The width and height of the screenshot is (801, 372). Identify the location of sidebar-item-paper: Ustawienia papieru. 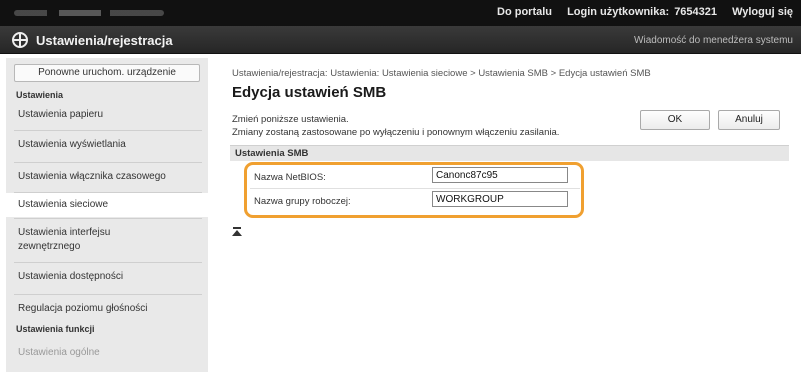
(107, 117).